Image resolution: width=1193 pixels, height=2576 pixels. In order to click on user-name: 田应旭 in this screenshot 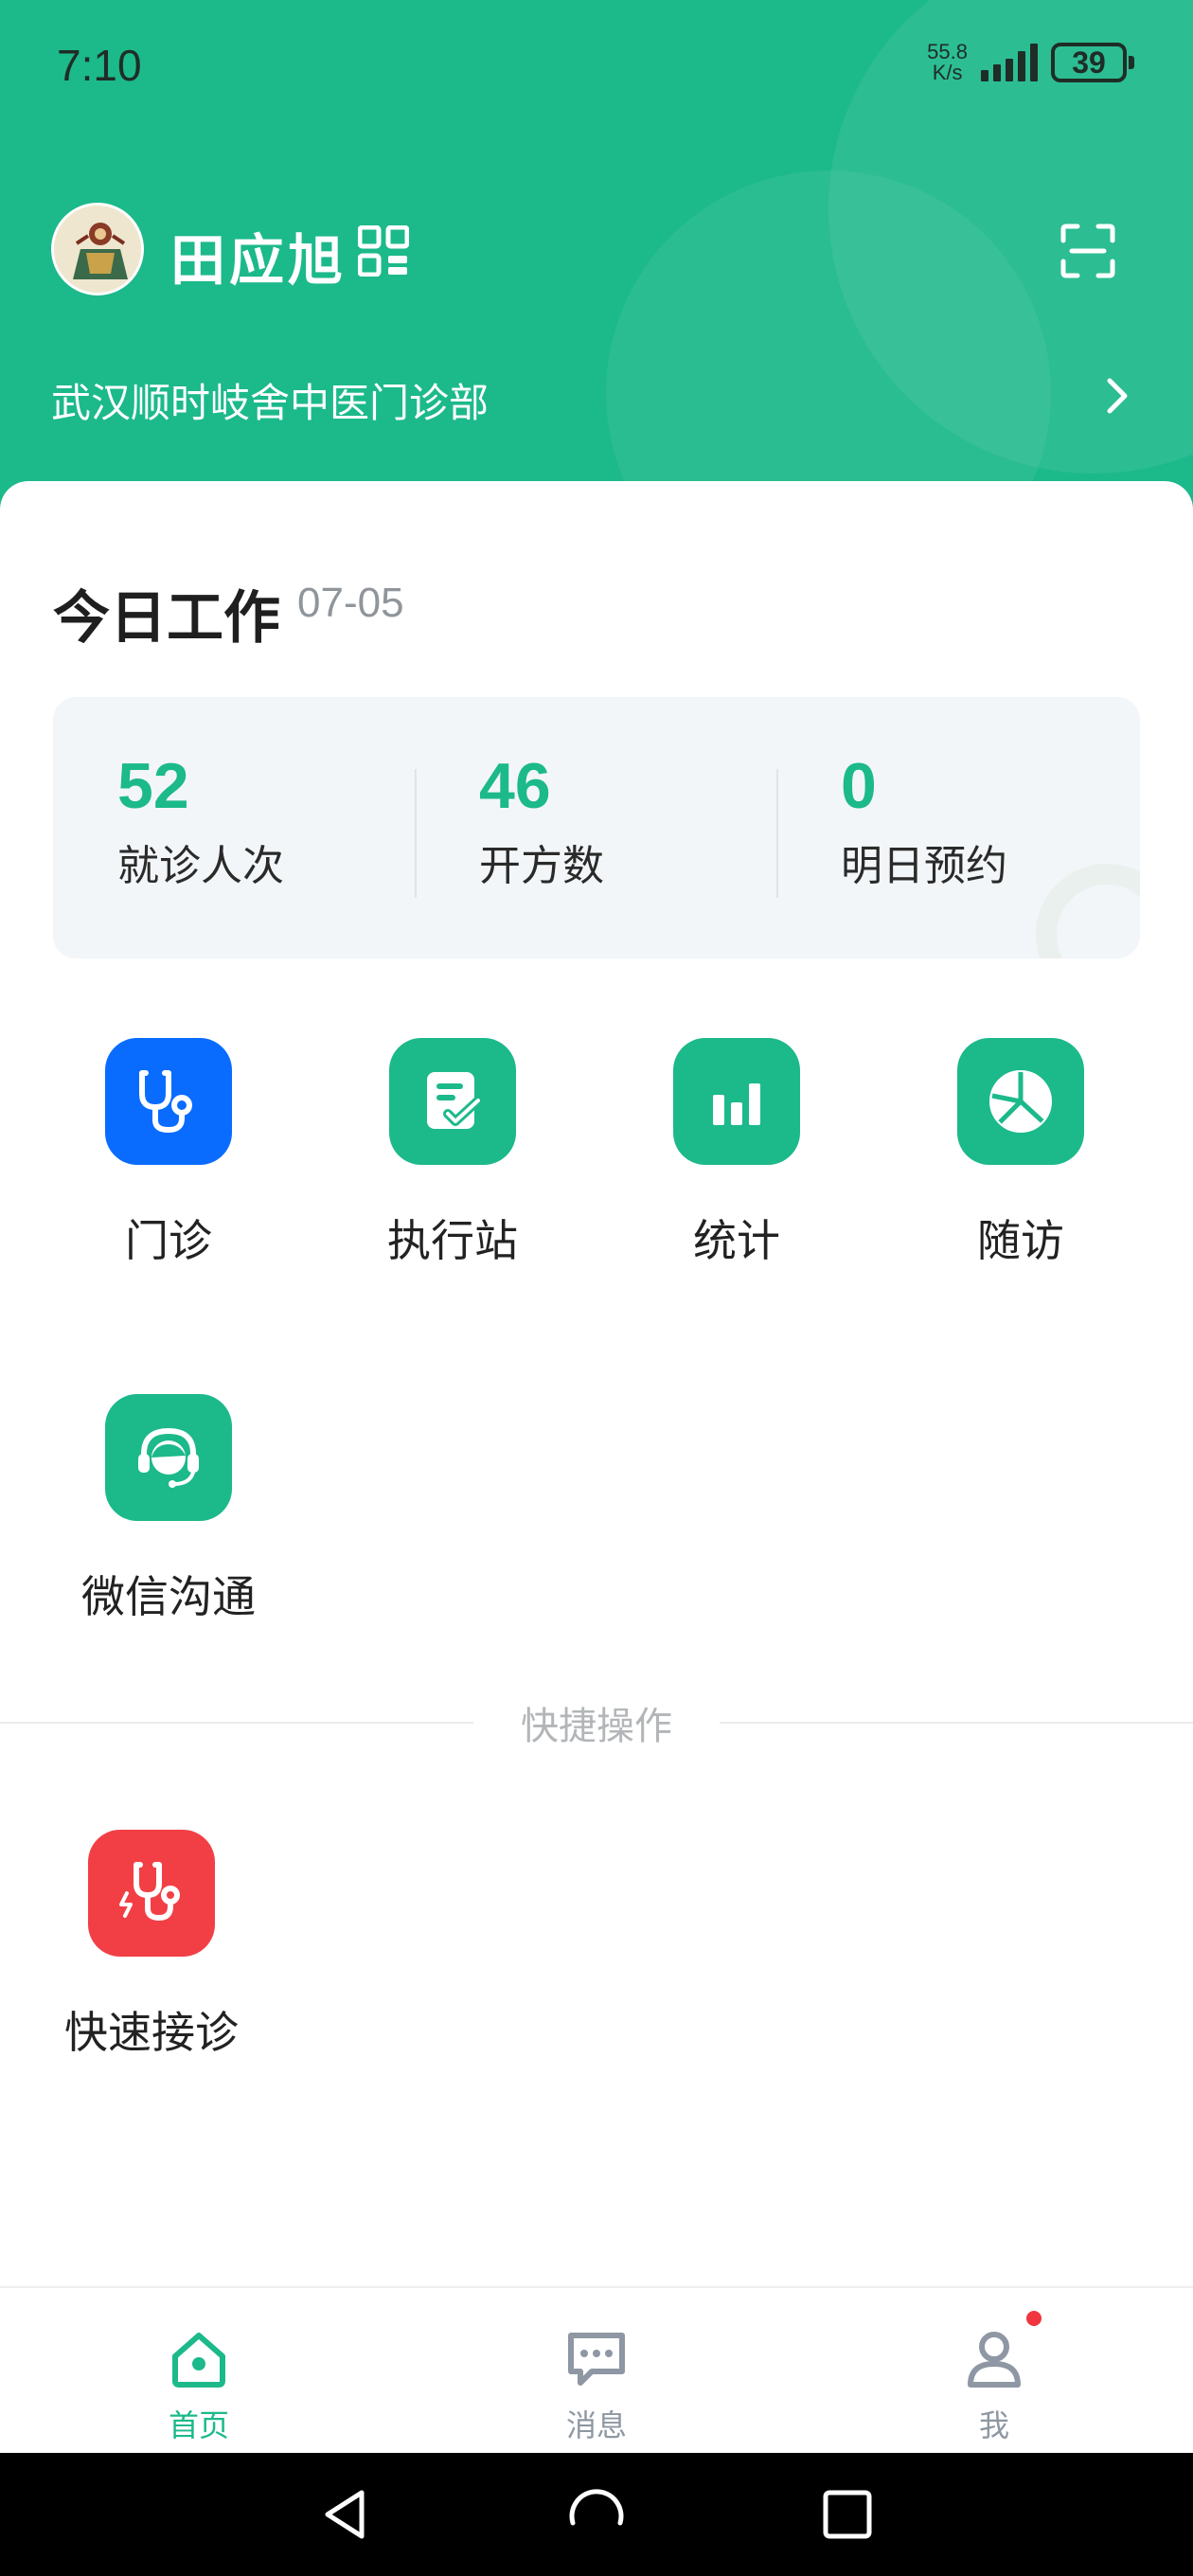, I will do `click(258, 260)`.